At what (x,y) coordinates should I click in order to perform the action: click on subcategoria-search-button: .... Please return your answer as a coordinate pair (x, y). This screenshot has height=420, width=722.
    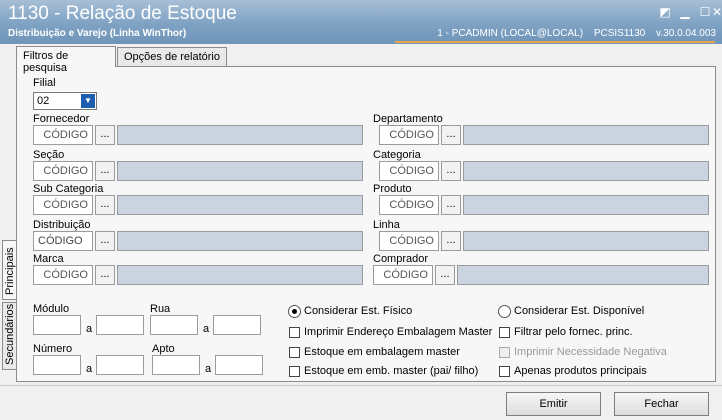
    Looking at the image, I should click on (105, 205).